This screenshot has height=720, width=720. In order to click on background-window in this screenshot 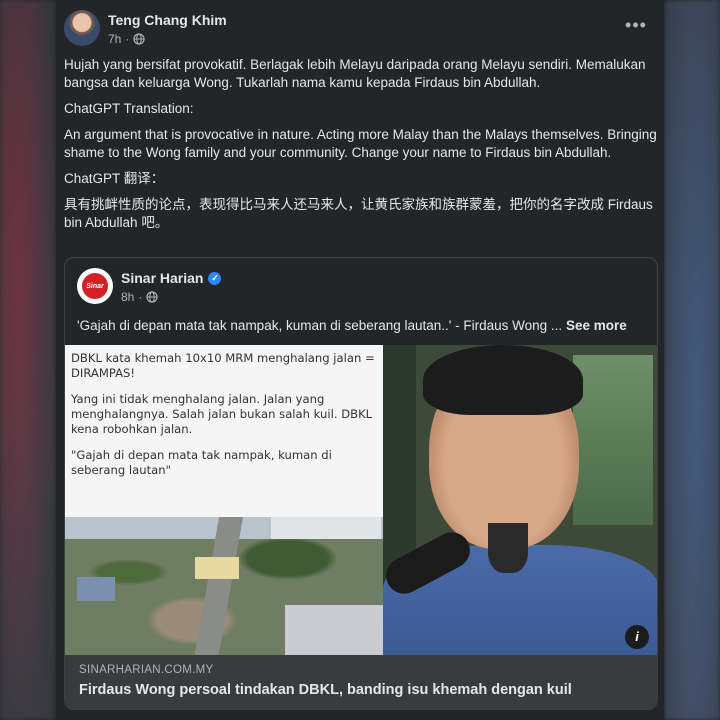, I will do `click(613, 440)`.